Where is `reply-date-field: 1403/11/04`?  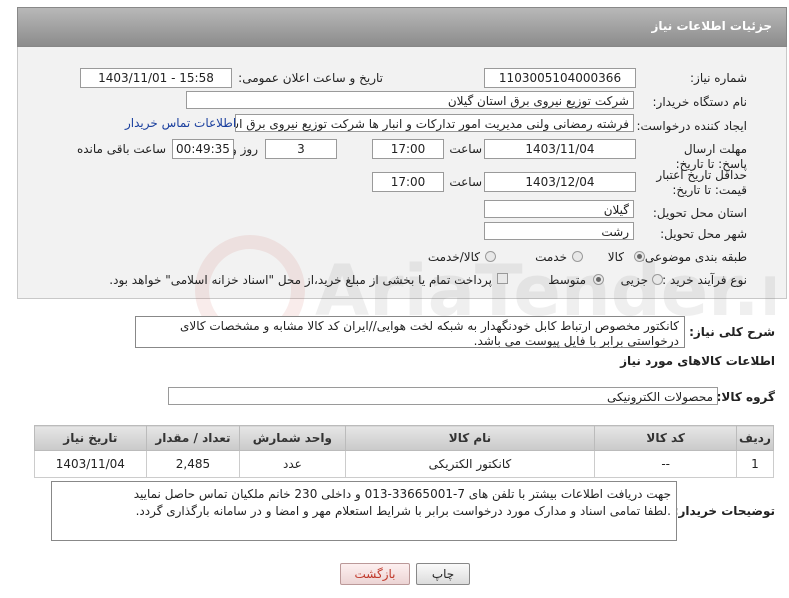
reply-date-field: 1403/11/04 is located at coordinates (560, 149).